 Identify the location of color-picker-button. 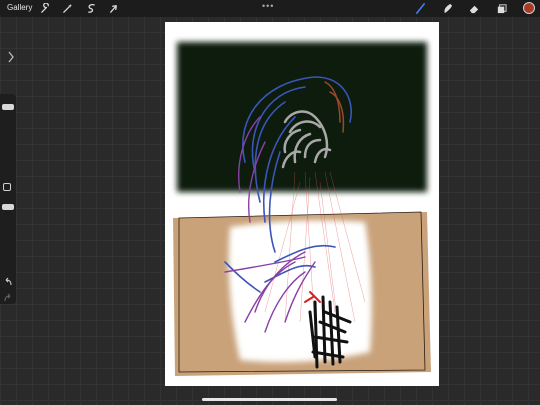
(529, 8).